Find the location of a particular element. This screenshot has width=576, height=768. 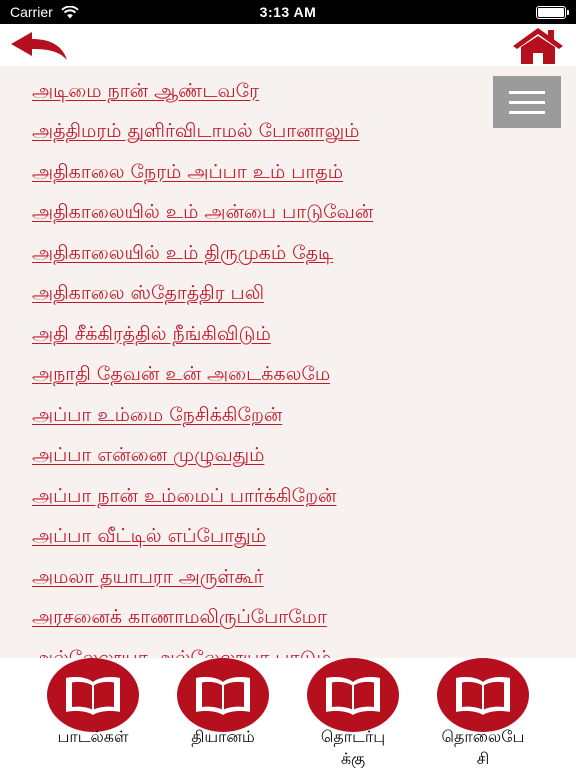

song-list-item: அப்பா உம்மை நேசிக்கிறேன் is located at coordinates (304, 416).